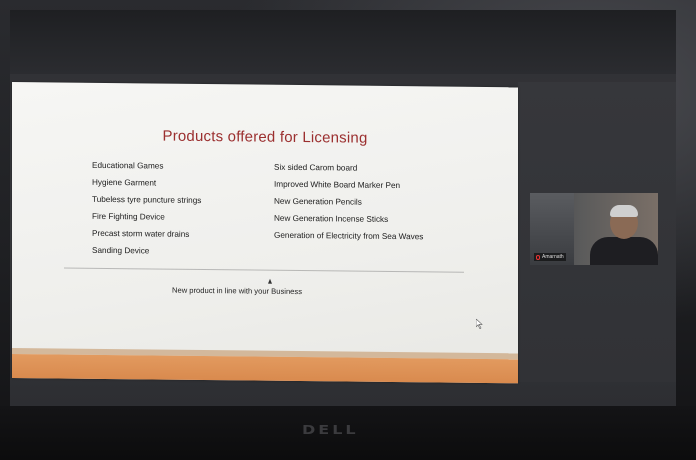  I want to click on list-item: Tubeless tyre puncture strings, so click(147, 199).